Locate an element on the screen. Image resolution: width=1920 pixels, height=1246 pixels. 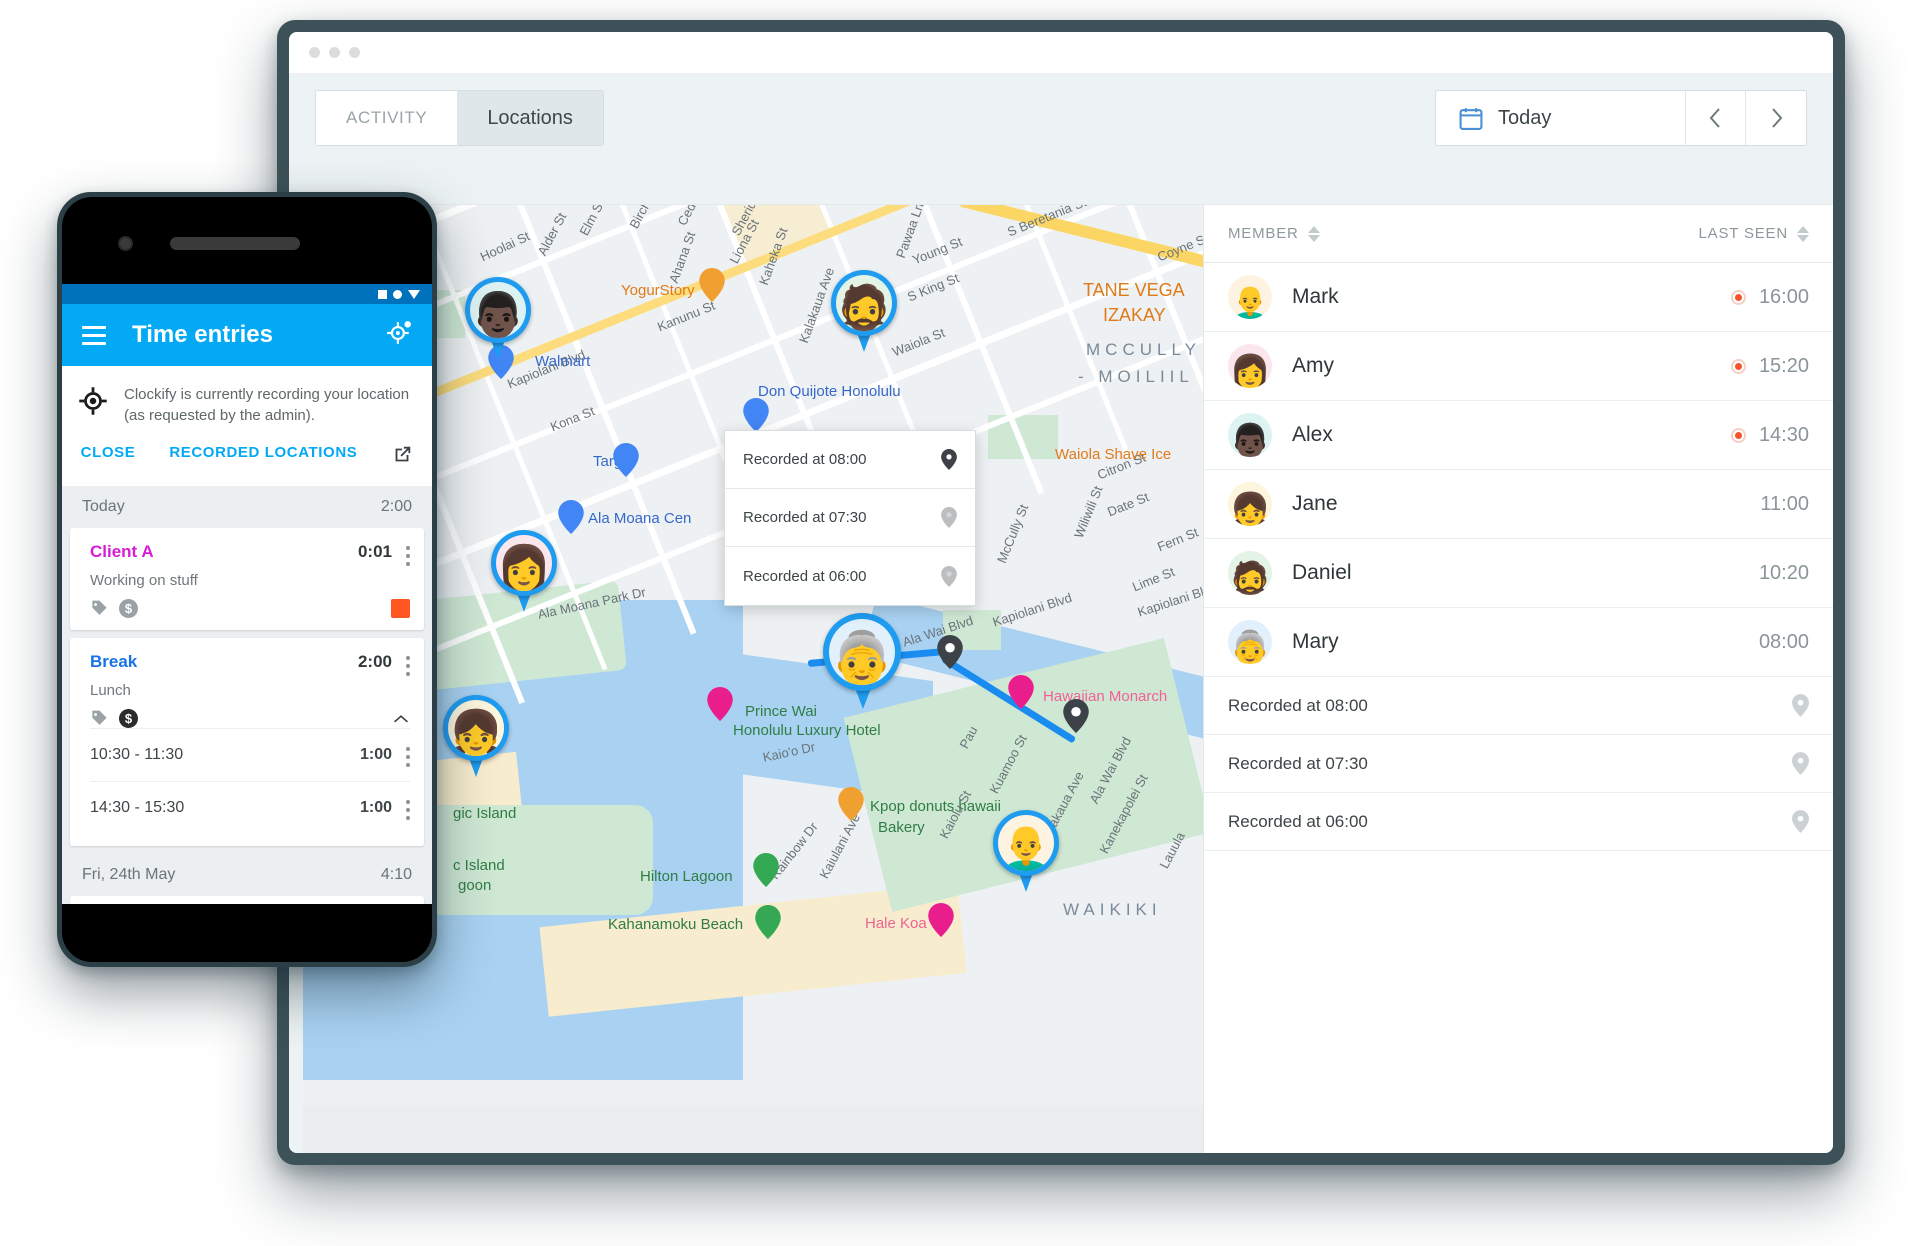
poi-marker-restaurant is located at coordinates (712, 285).